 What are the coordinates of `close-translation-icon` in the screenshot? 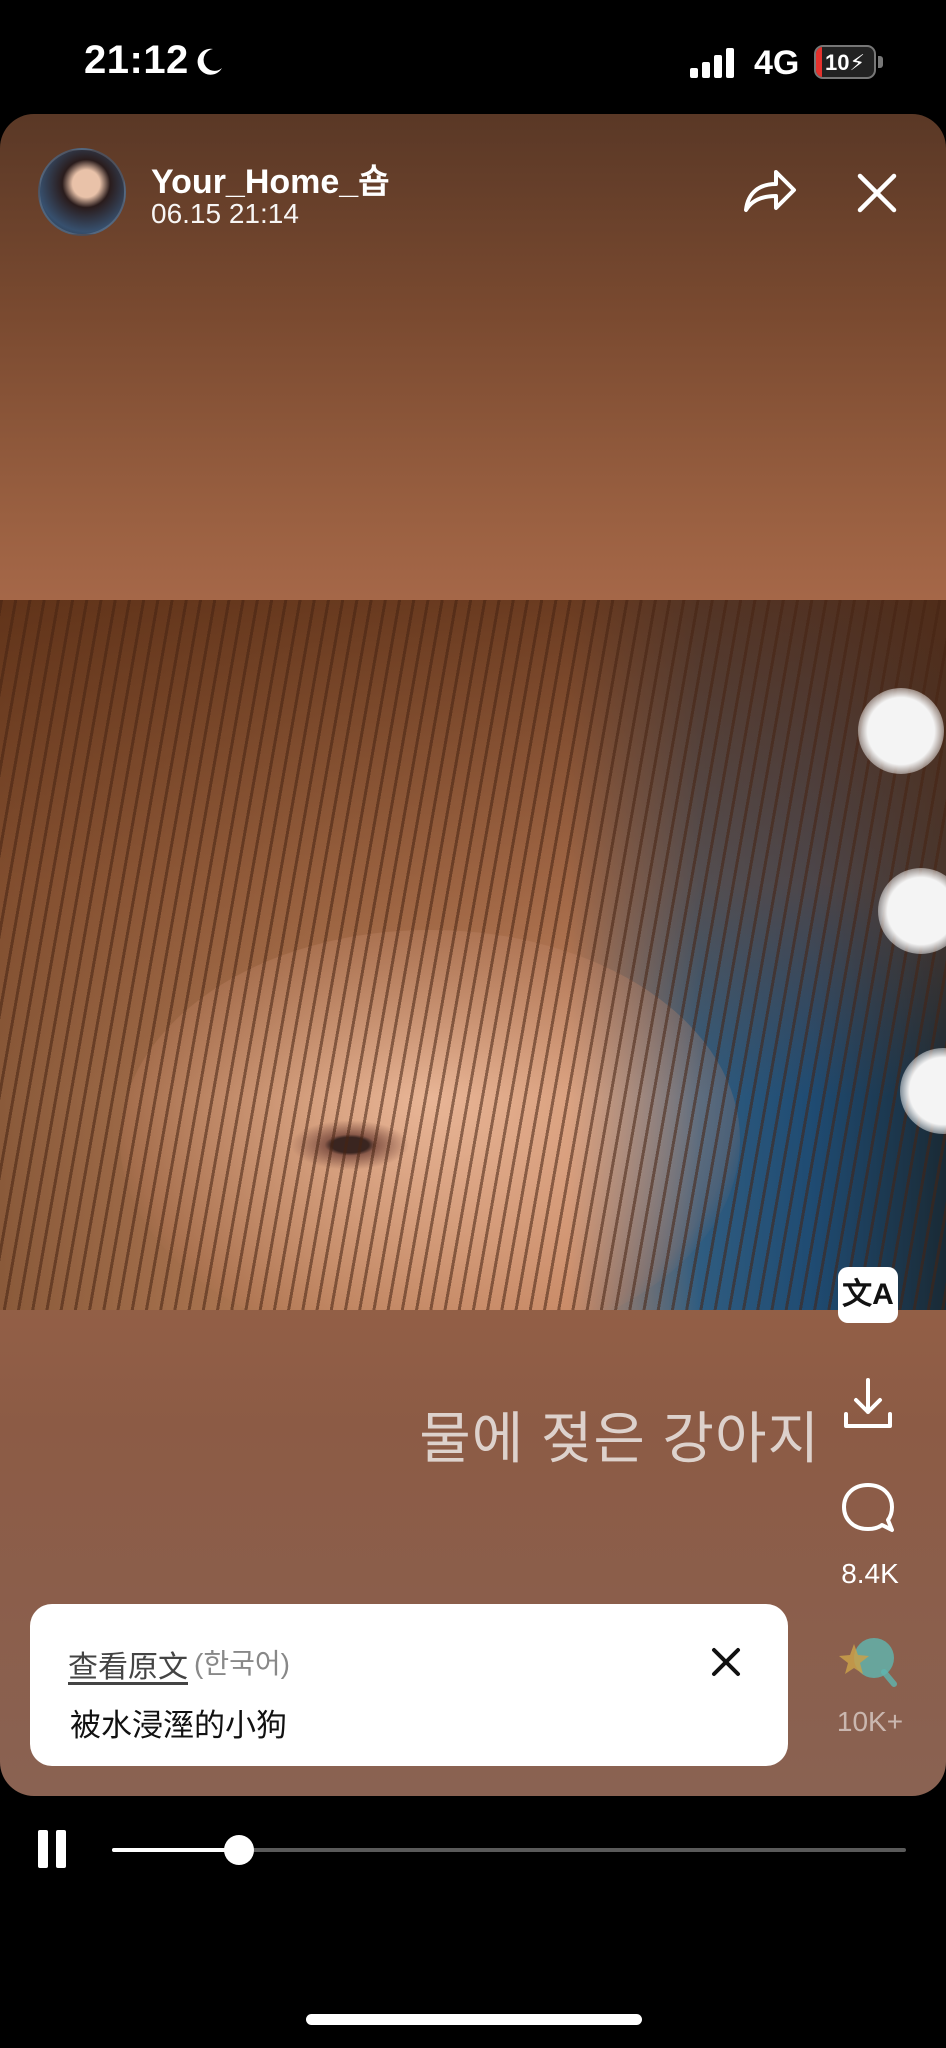 It's located at (726, 1662).